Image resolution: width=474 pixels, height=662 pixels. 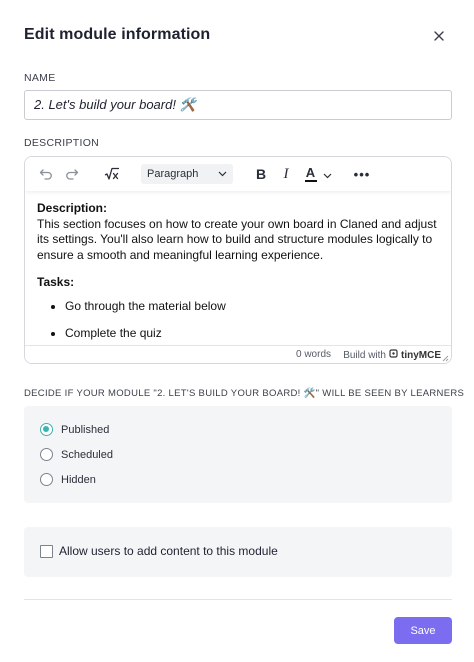 I want to click on text-color-letter: A, so click(x=310, y=172).